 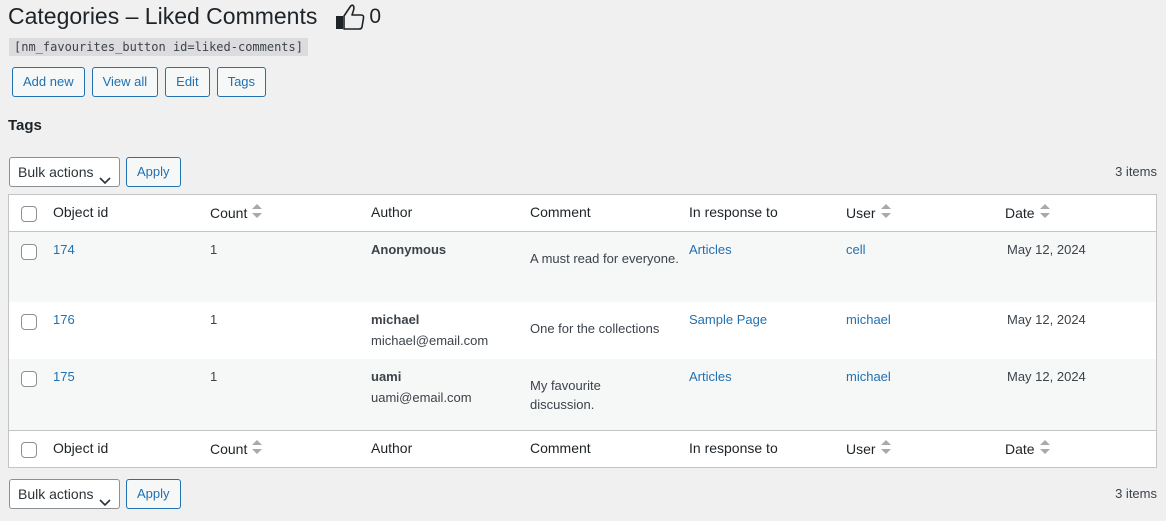 I want to click on page-header: Categories – Liked Comments 0, so click(x=194, y=16).